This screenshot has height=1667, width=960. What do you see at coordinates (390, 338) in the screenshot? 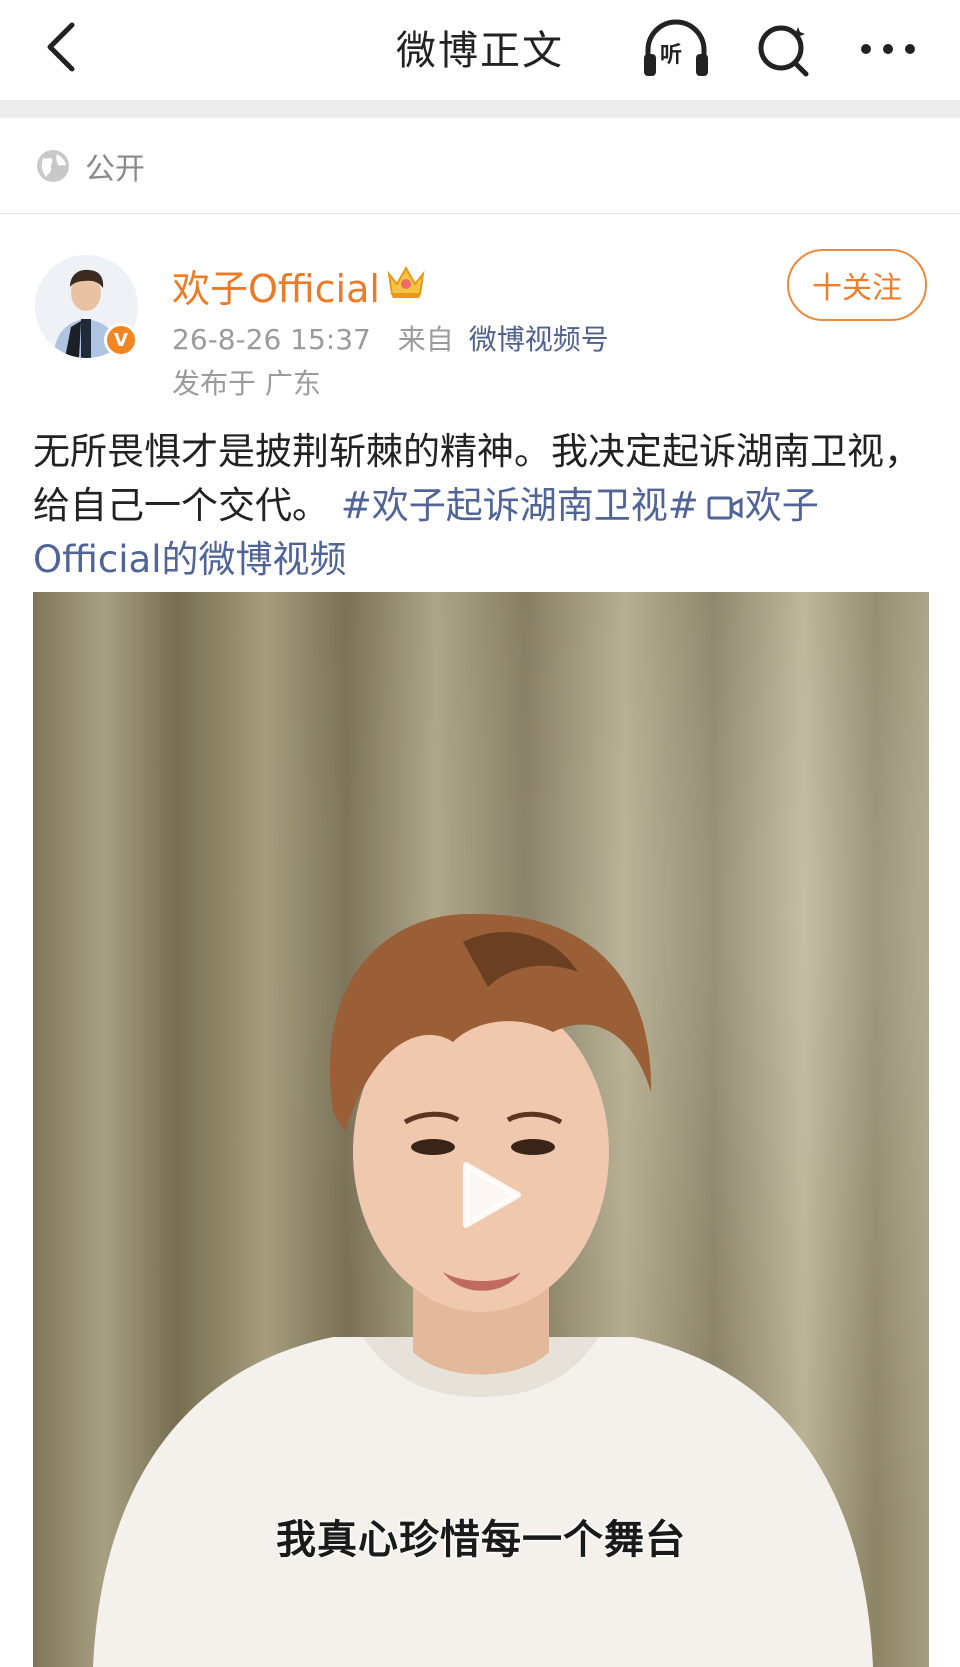
I see `post-meta: 26-8-26 15:37 来自 微博视频号` at bounding box center [390, 338].